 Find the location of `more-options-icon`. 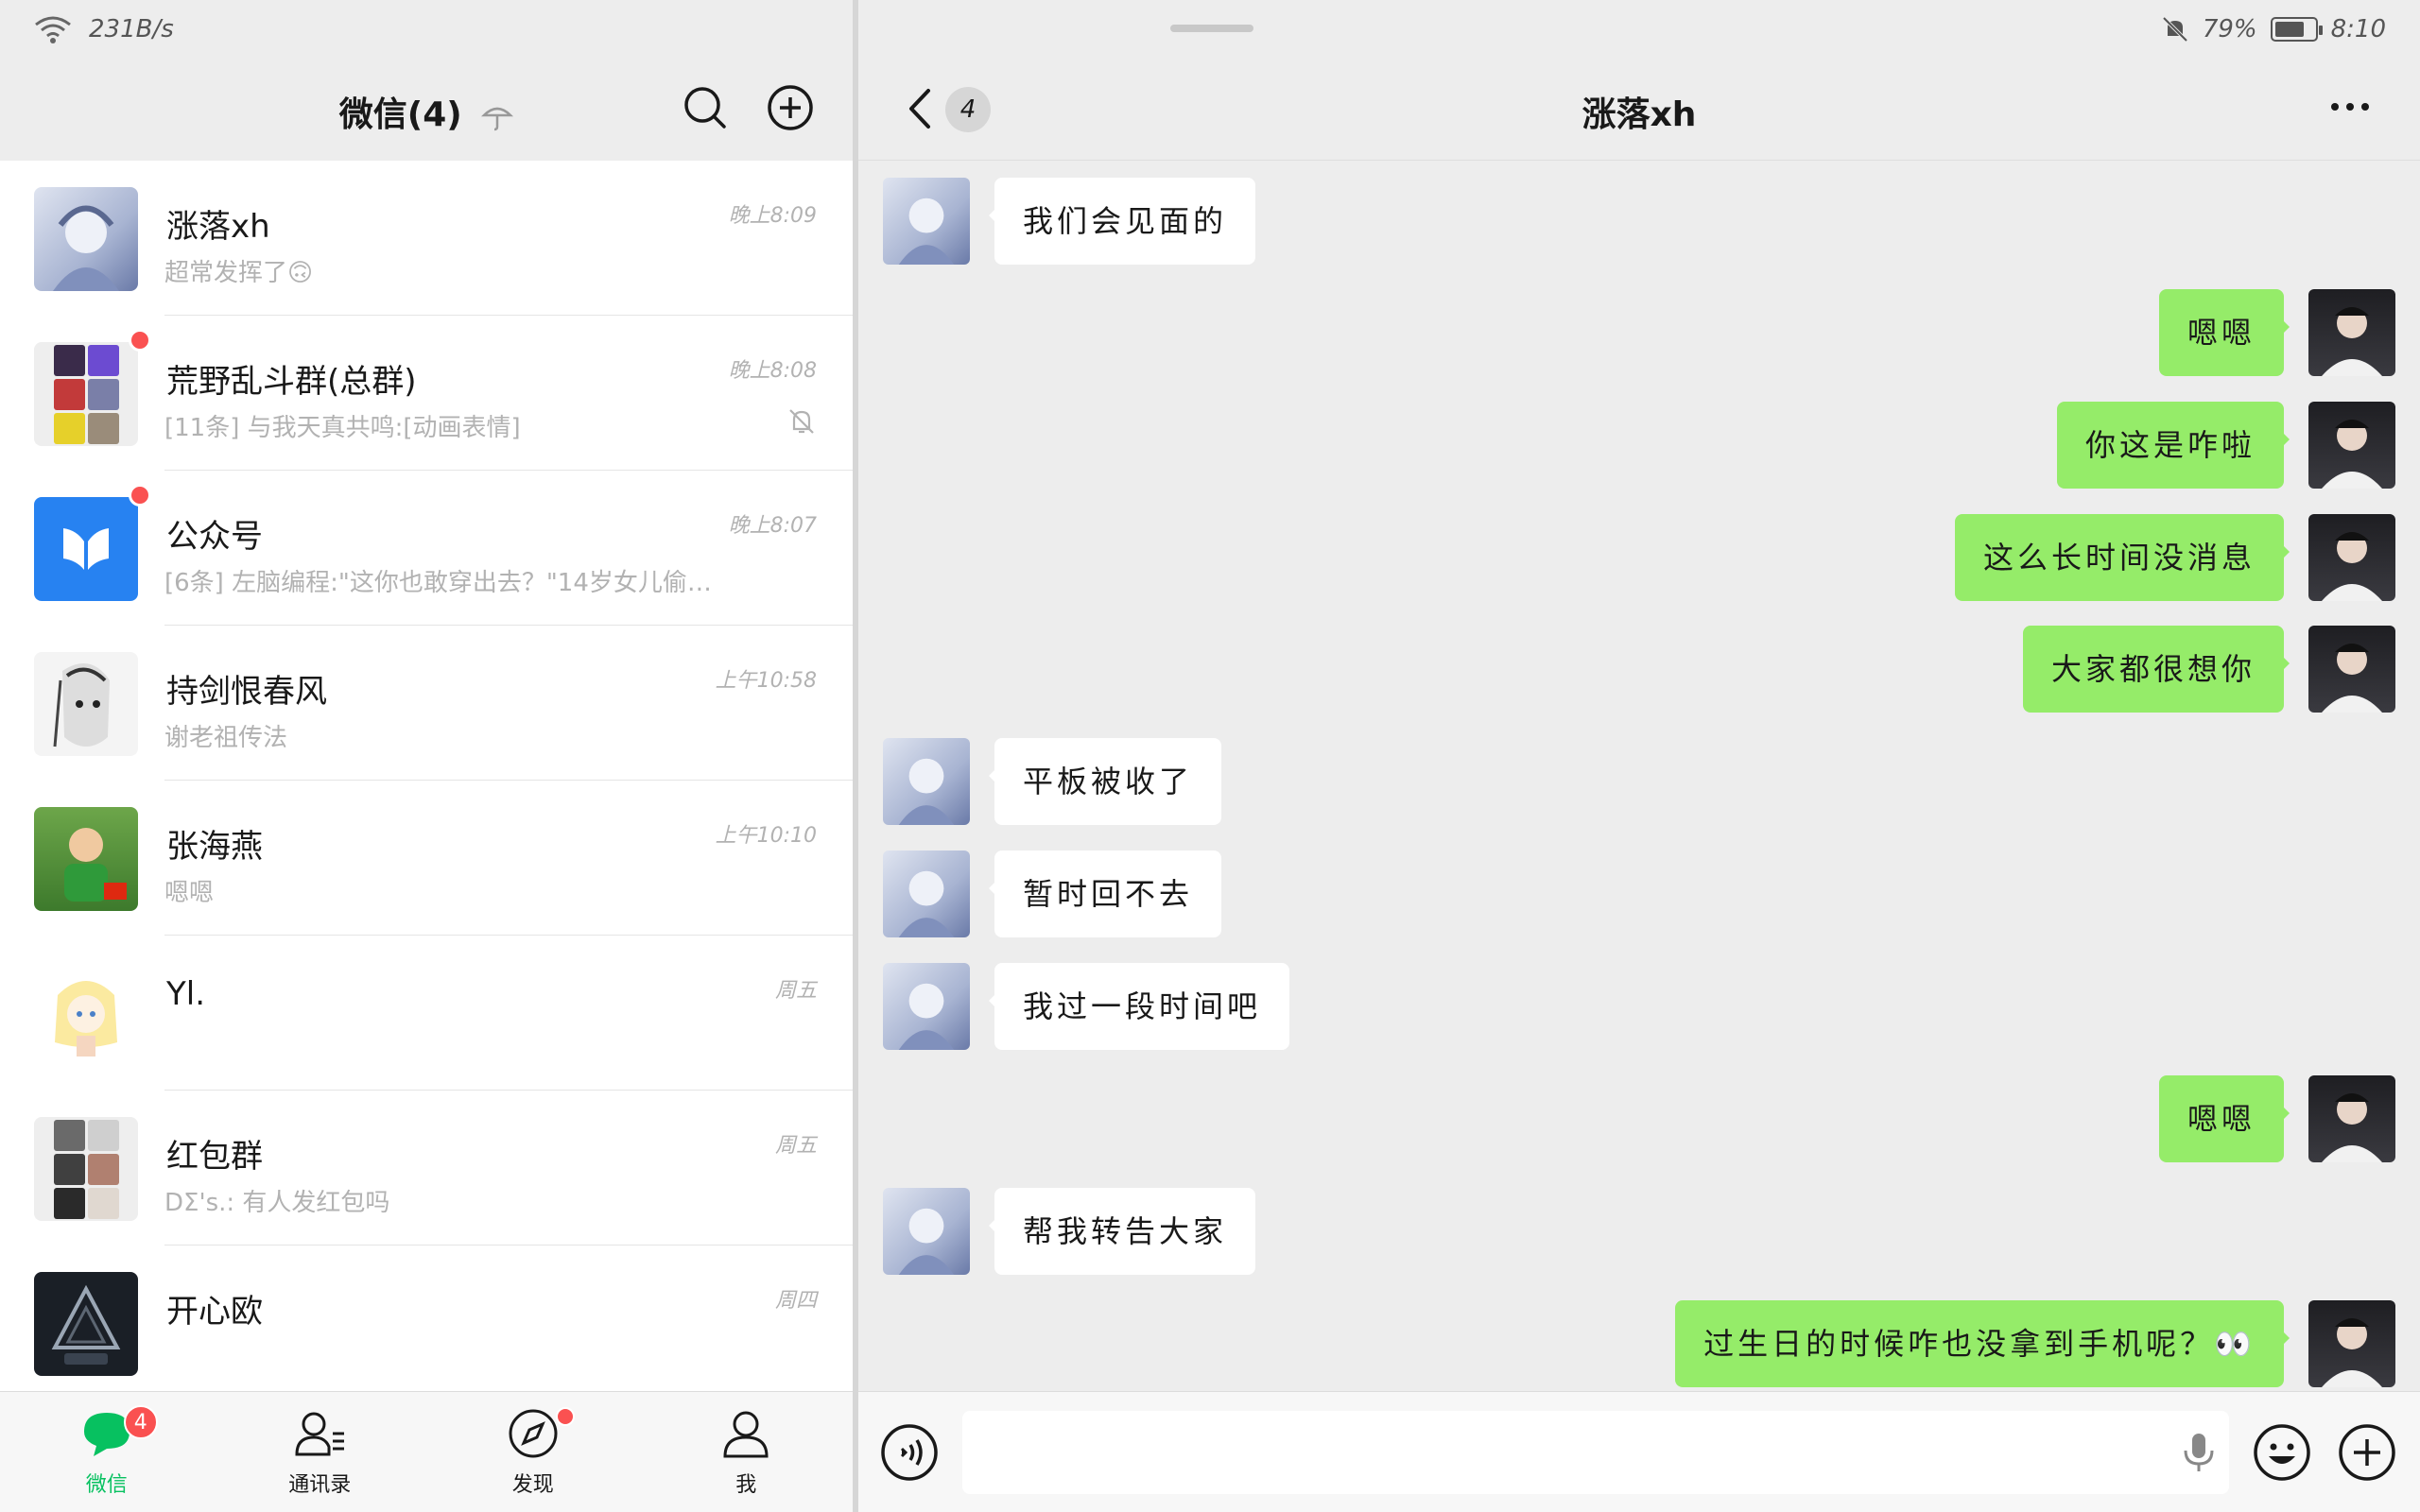

more-options-icon is located at coordinates (2350, 107).